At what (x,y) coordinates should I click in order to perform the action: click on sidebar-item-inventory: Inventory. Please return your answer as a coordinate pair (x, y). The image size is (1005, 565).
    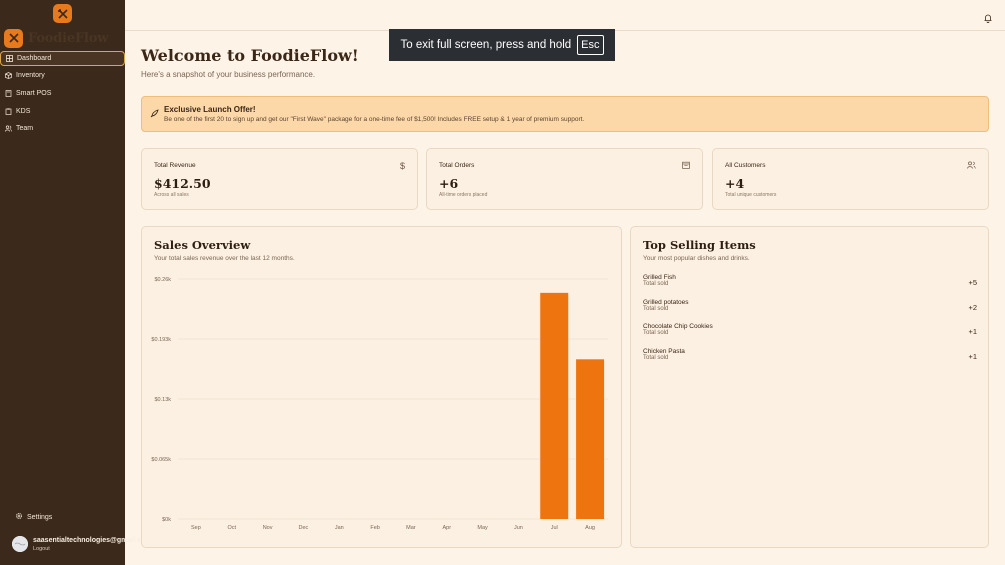
    Looking at the image, I should click on (62, 76).